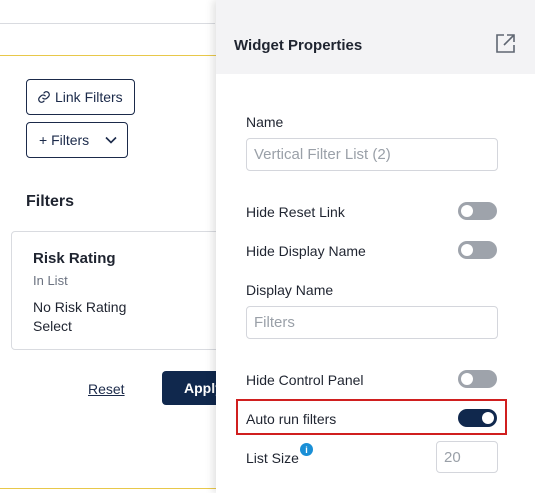 This screenshot has height=493, width=535. Describe the element at coordinates (477, 379) in the screenshot. I see `hide-control-panel-toggle` at that location.